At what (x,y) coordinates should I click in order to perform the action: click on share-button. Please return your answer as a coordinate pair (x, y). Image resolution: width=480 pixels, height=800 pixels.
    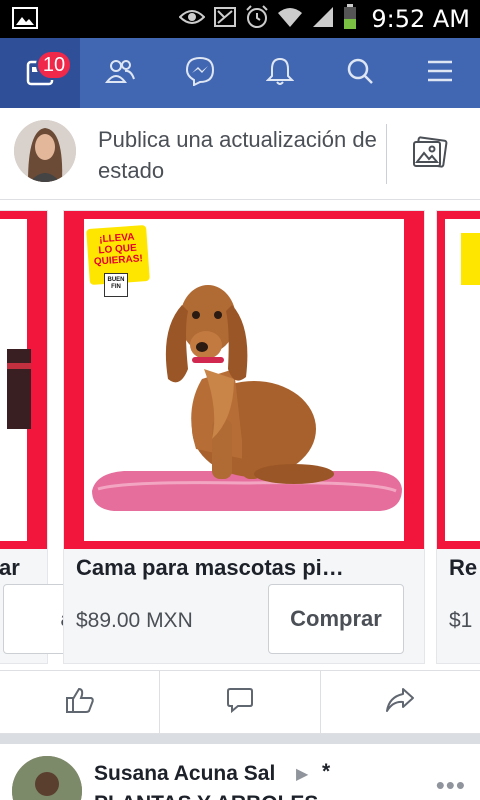
    Looking at the image, I should click on (400, 702).